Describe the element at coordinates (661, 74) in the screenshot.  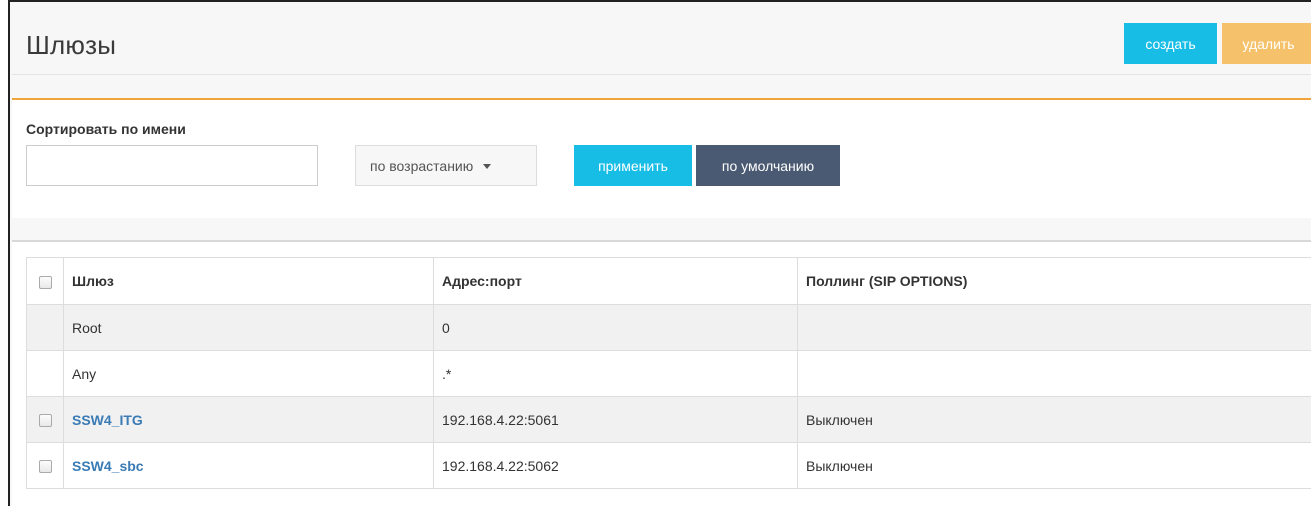
I see `header-divider` at that location.